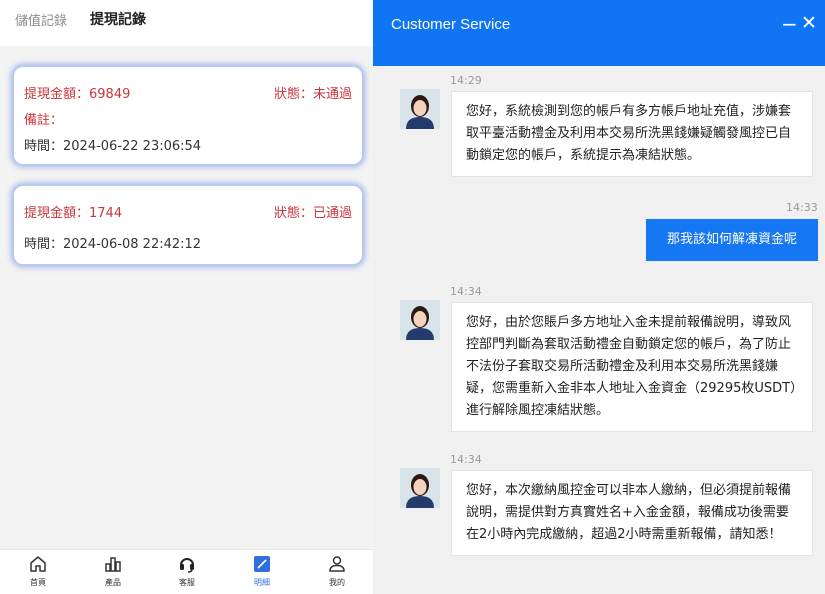 This screenshot has height=594, width=825. I want to click on record-note: 備註：, so click(44, 120).